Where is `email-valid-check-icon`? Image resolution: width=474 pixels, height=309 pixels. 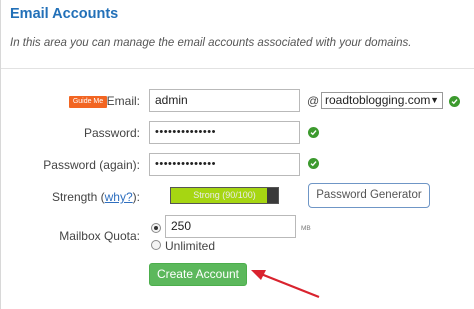
email-valid-check-icon is located at coordinates (454, 101).